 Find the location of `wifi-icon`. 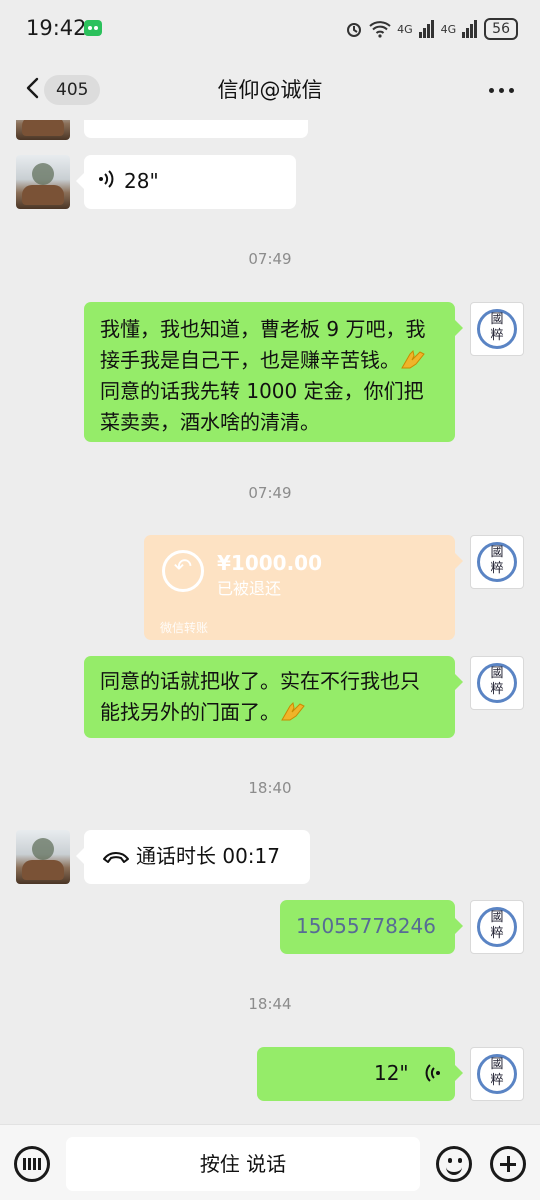

wifi-icon is located at coordinates (380, 29).